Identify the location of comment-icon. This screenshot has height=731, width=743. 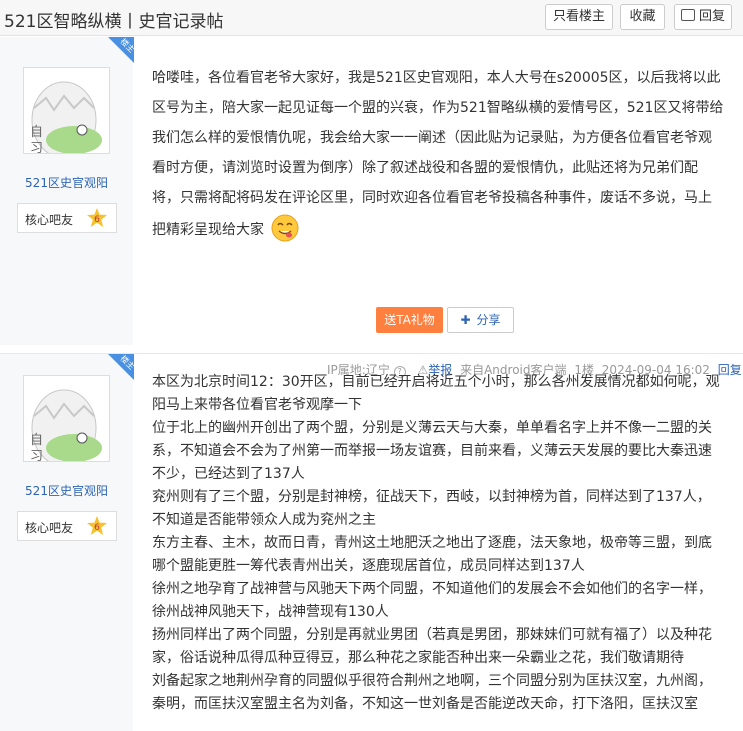
(687, 15).